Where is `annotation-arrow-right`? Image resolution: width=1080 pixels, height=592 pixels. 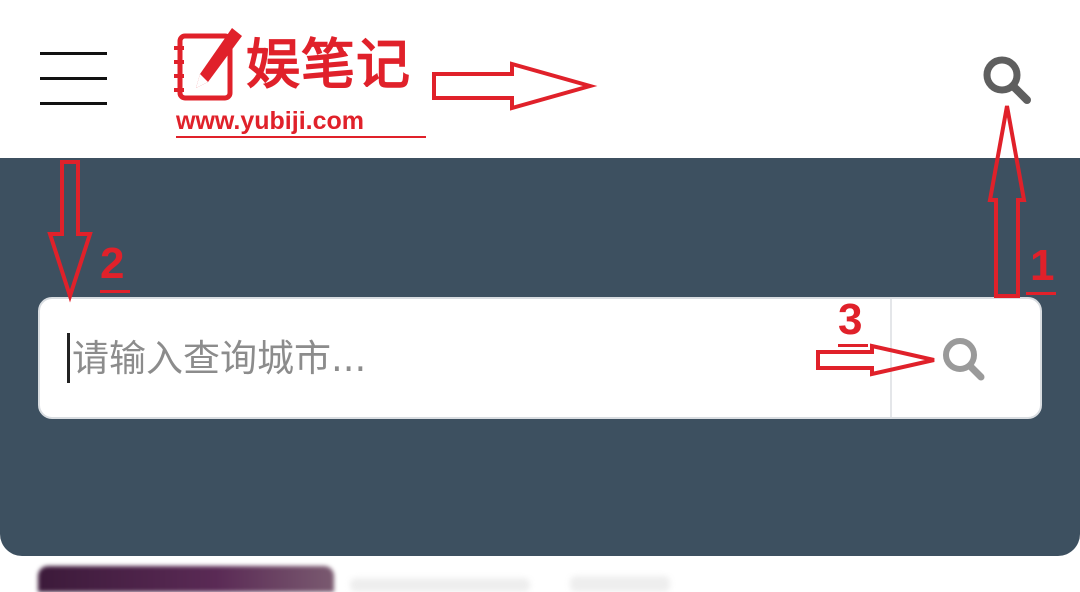
annotation-arrow-right is located at coordinates (515, 86).